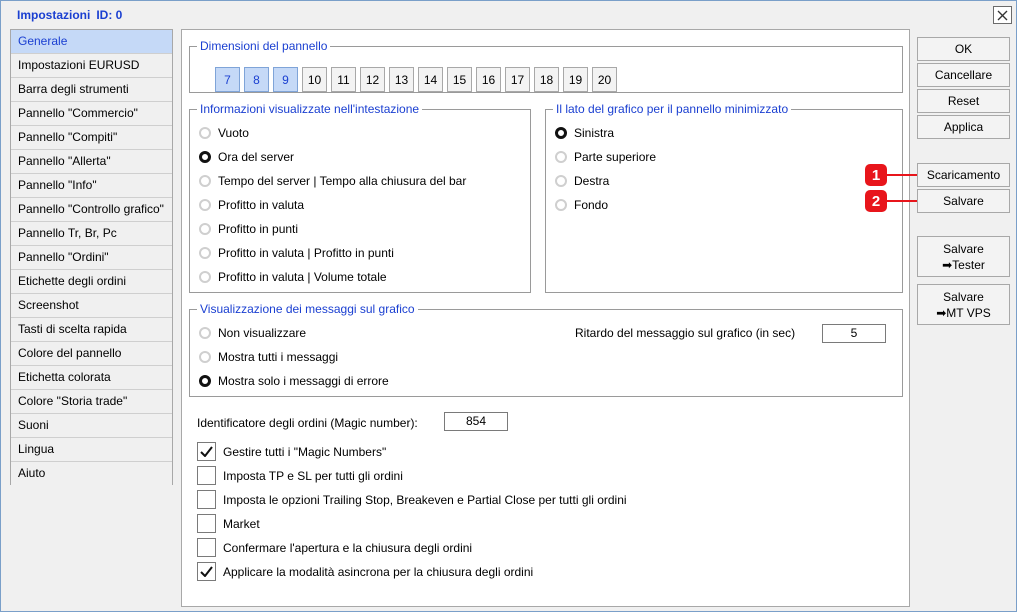 The height and width of the screenshot is (612, 1017). I want to click on panel-size-option: 15, so click(459, 79).